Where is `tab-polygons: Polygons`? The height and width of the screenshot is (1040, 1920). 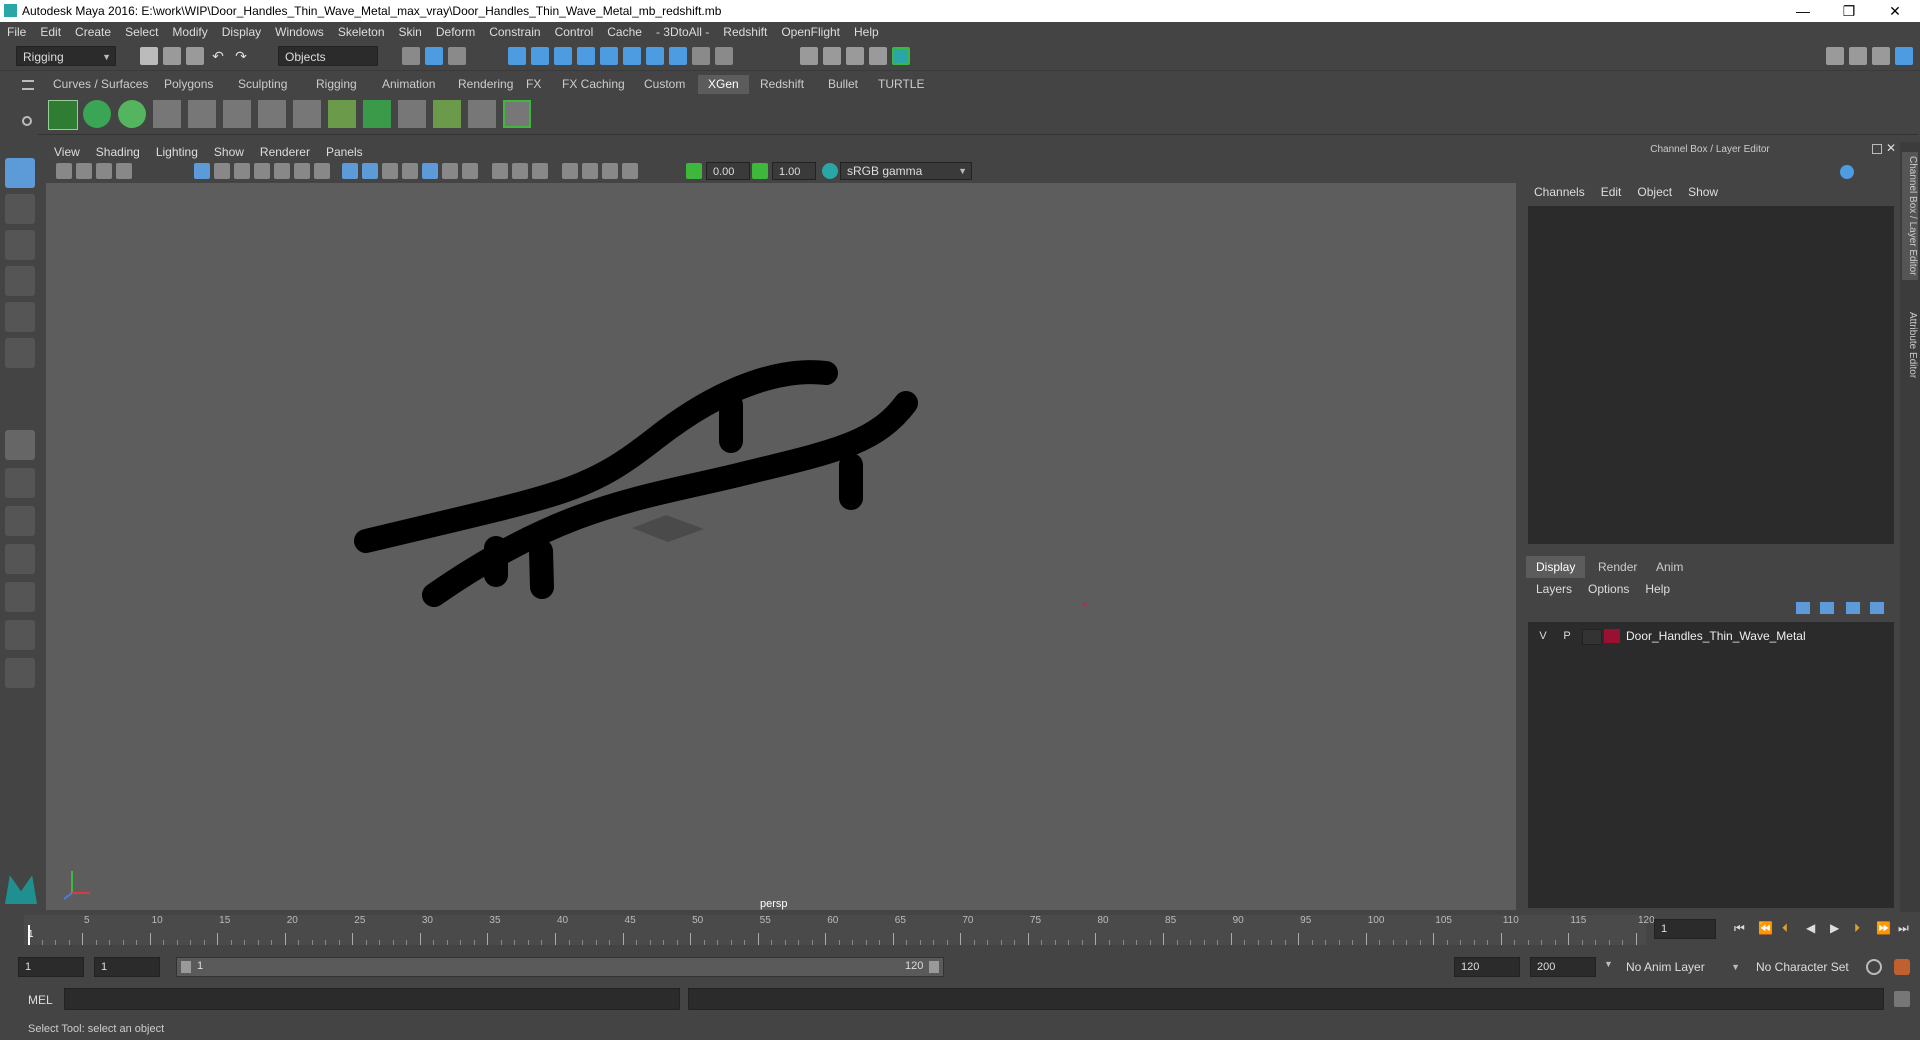
tab-polygons: Polygons is located at coordinates (188, 84).